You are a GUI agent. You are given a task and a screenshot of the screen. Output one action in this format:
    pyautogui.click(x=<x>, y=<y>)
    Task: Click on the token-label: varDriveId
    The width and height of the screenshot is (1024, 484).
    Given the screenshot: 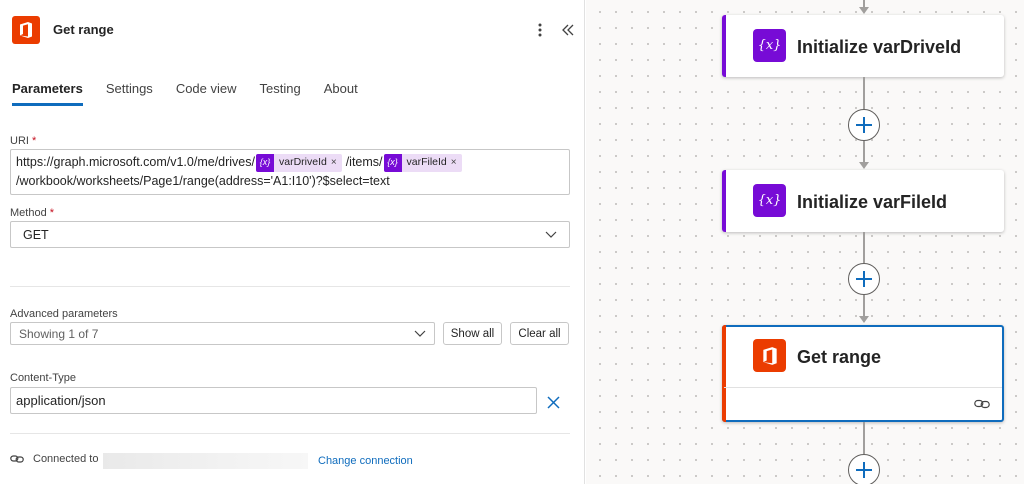 What is the action you would take?
    pyautogui.click(x=302, y=162)
    